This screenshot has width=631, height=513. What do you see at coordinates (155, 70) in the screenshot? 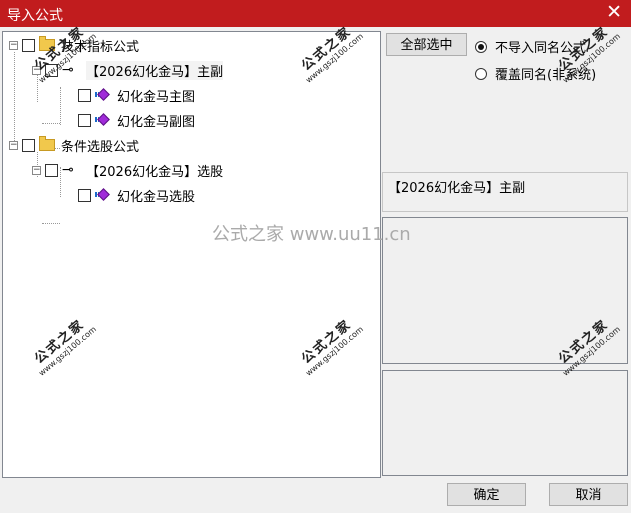
I see `tree-item-label: 【2026幻化金马】主副` at bounding box center [155, 70].